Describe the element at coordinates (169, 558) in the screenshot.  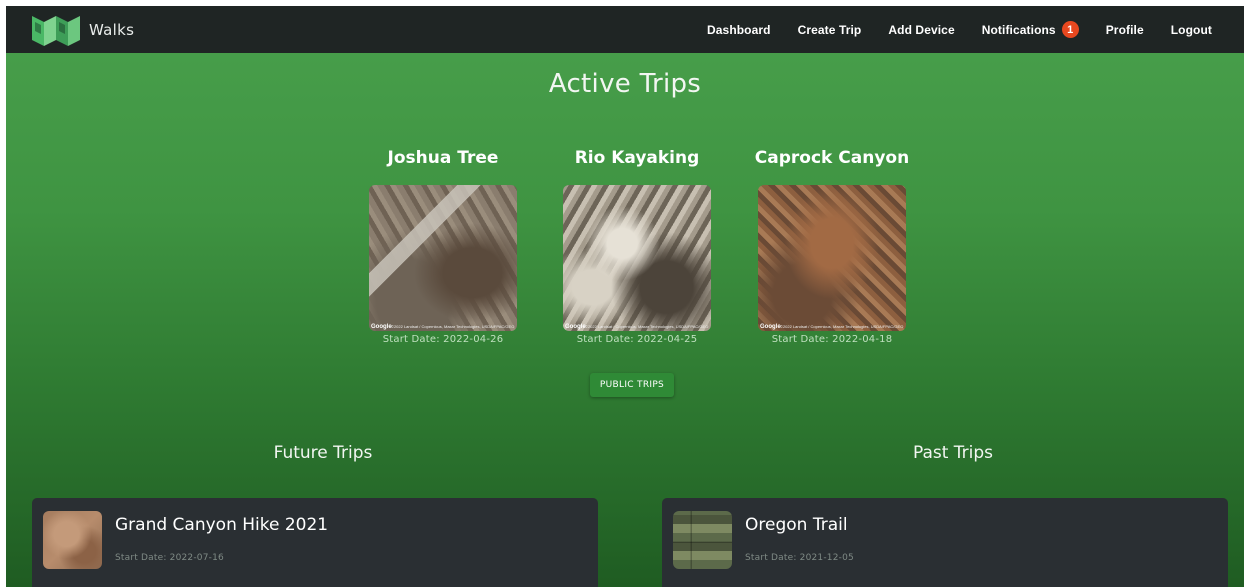
I see `trip-start-date: Start Date: 2022-07-16` at that location.